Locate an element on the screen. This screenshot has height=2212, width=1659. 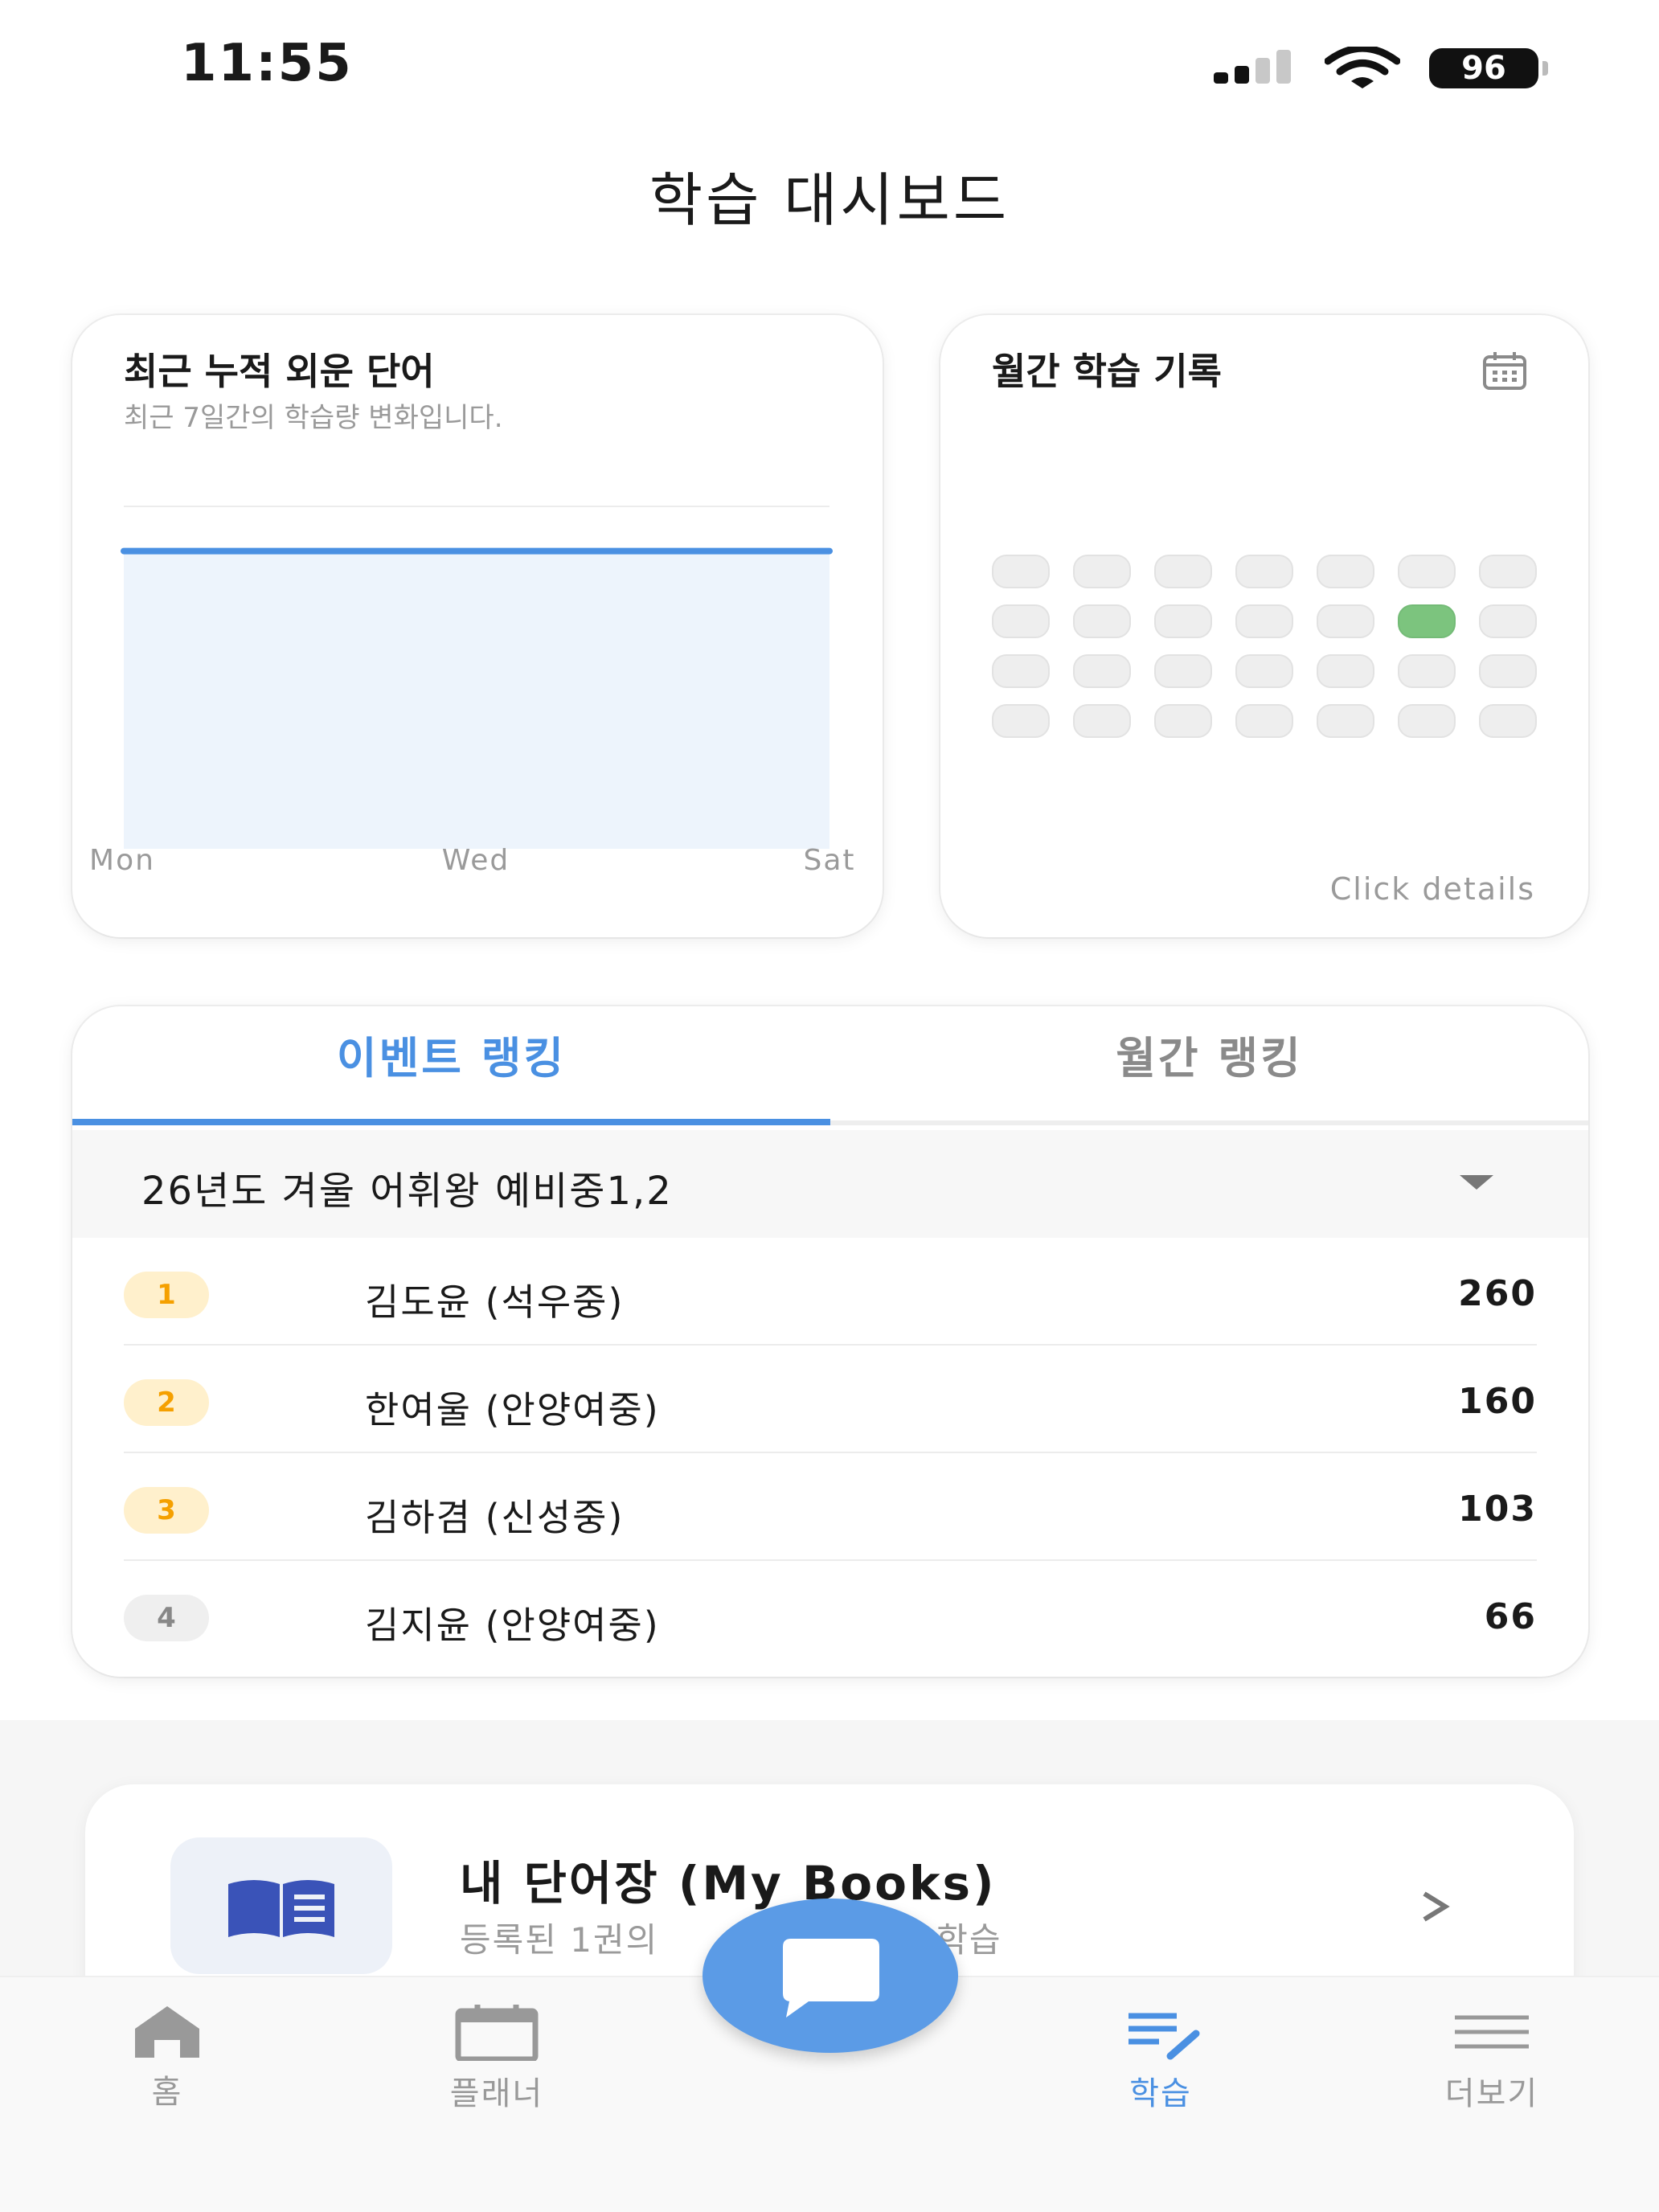
wifi-icon is located at coordinates (1362, 67).